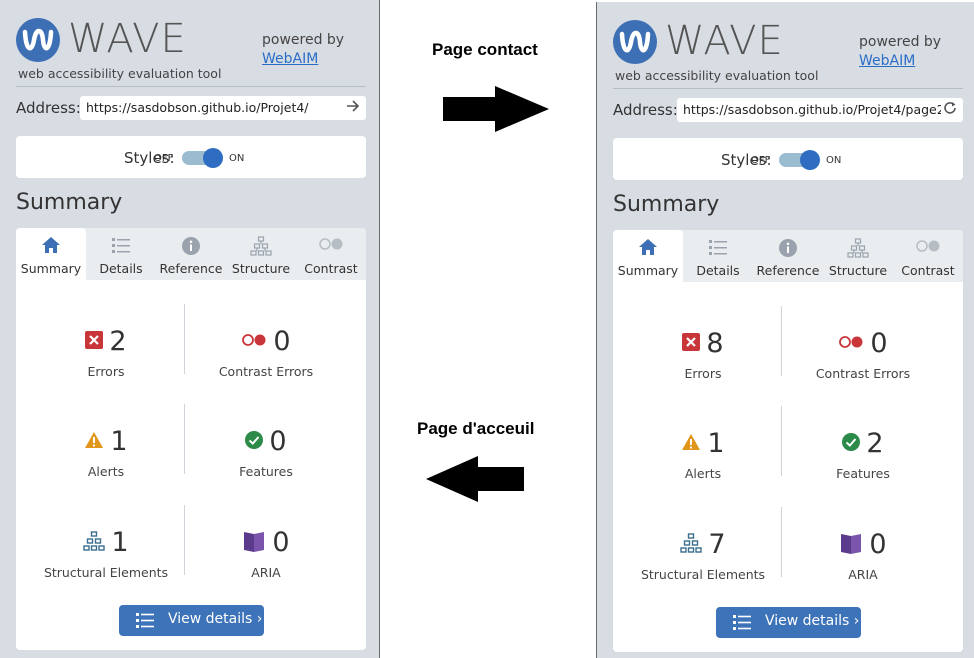 Image resolution: width=974 pixels, height=658 pixels. Describe the element at coordinates (858, 248) in the screenshot. I see `hierarchy-icon` at that location.